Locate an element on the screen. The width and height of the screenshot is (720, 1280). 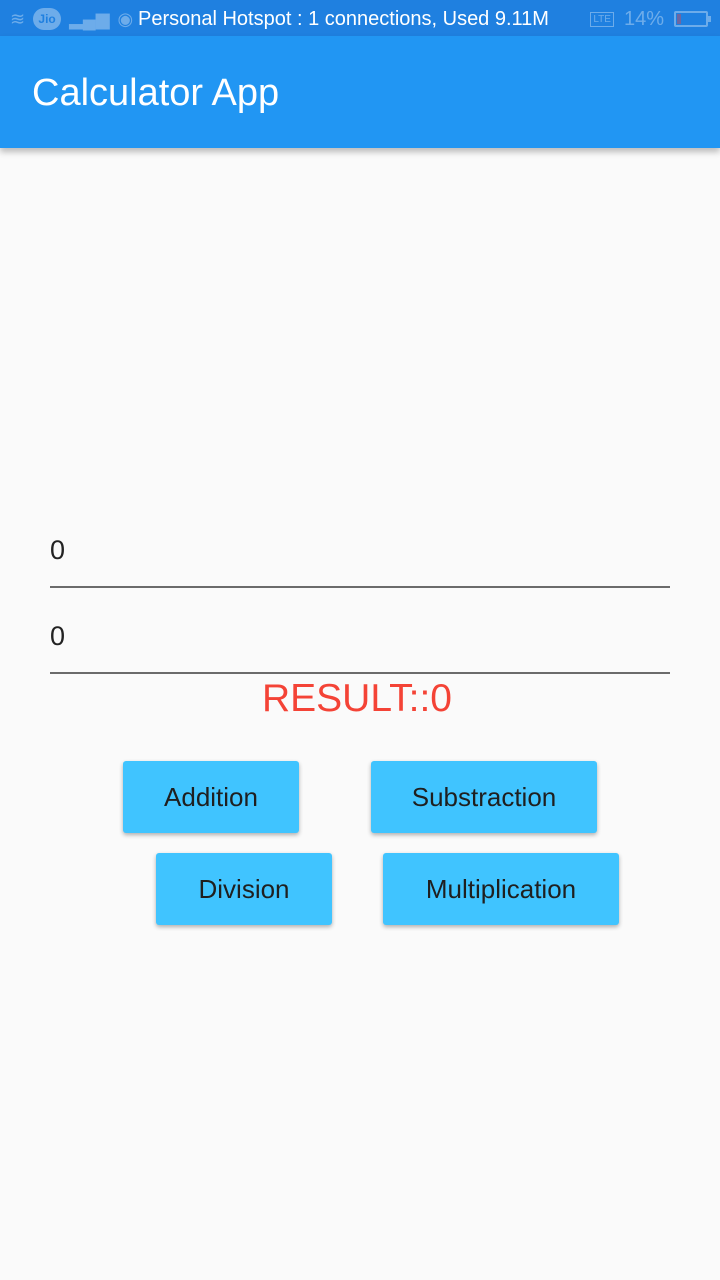
multiplication-button: Multiplication is located at coordinates (501, 889).